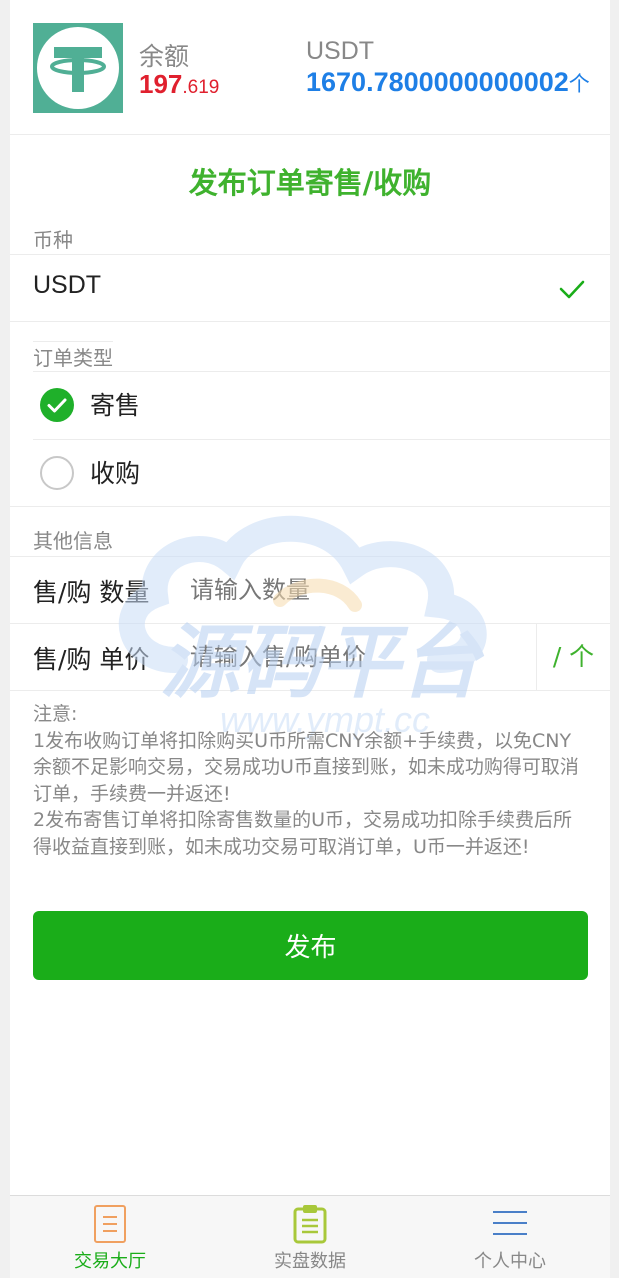  What do you see at coordinates (321, 472) in the screenshot?
I see `order-type-option-purchase: 收购` at bounding box center [321, 472].